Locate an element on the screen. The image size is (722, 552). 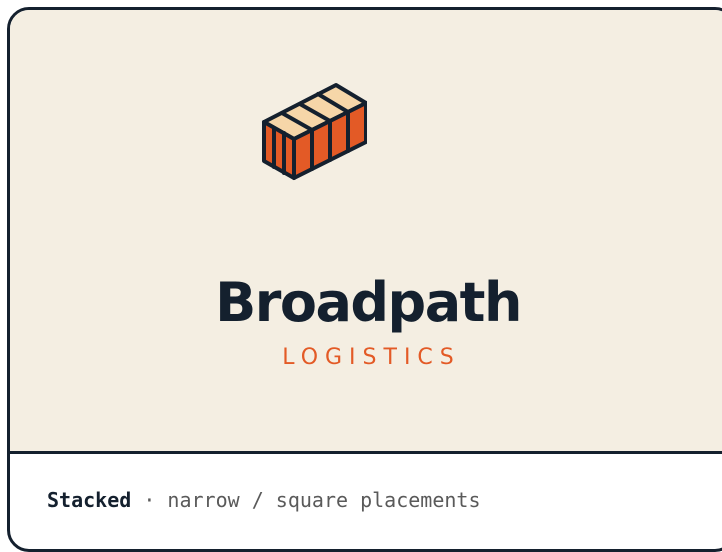
brand-name: Broadpath is located at coordinates (368, 302).